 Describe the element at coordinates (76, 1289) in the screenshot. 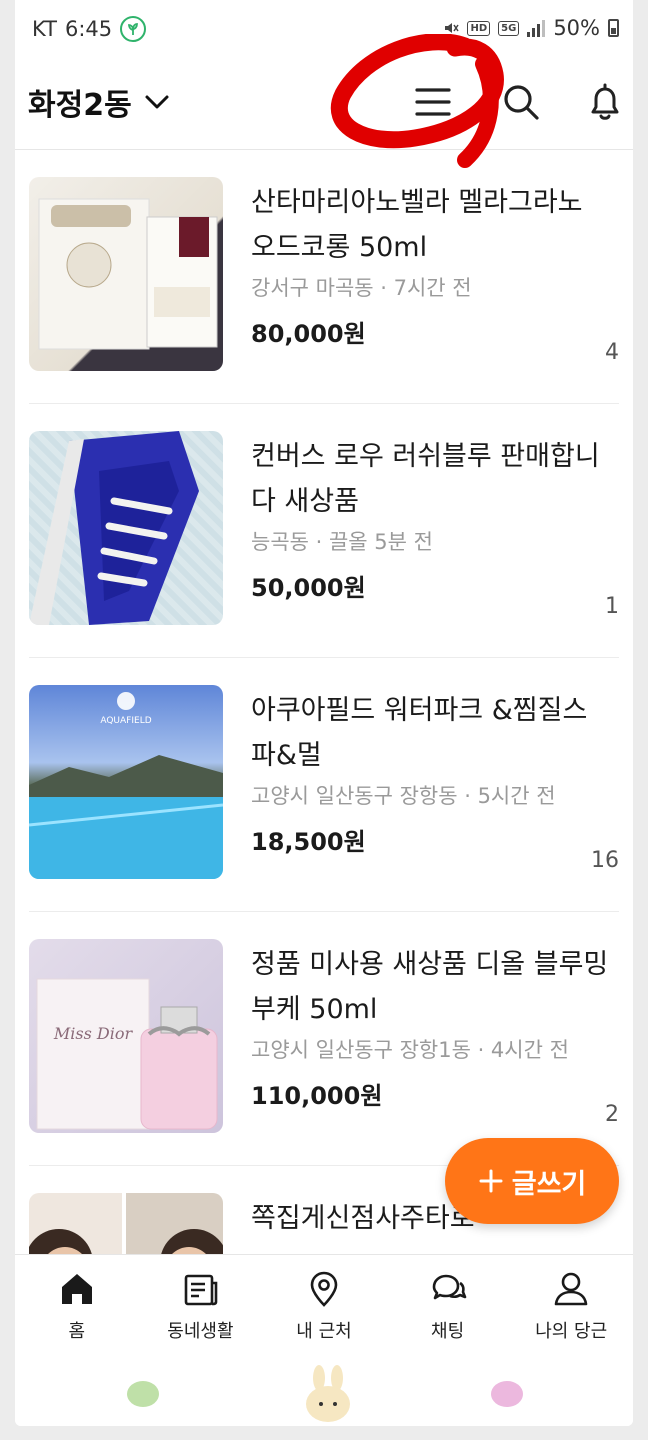

I see `home-icon` at that location.